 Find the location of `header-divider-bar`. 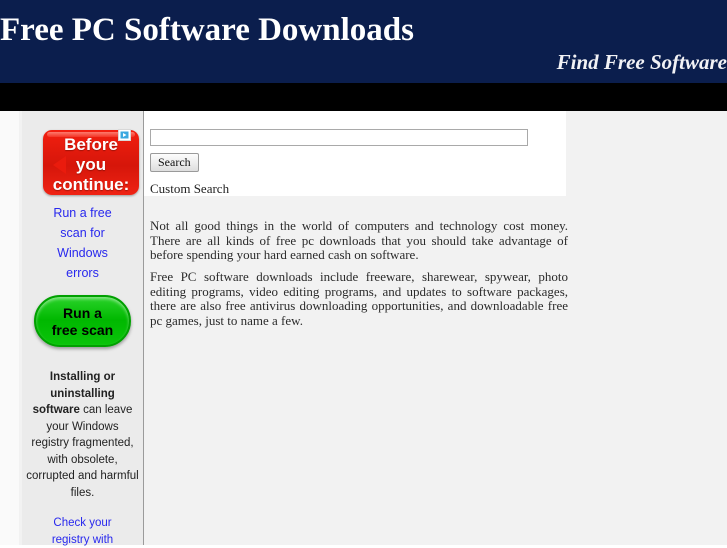

header-divider-bar is located at coordinates (363, 97).